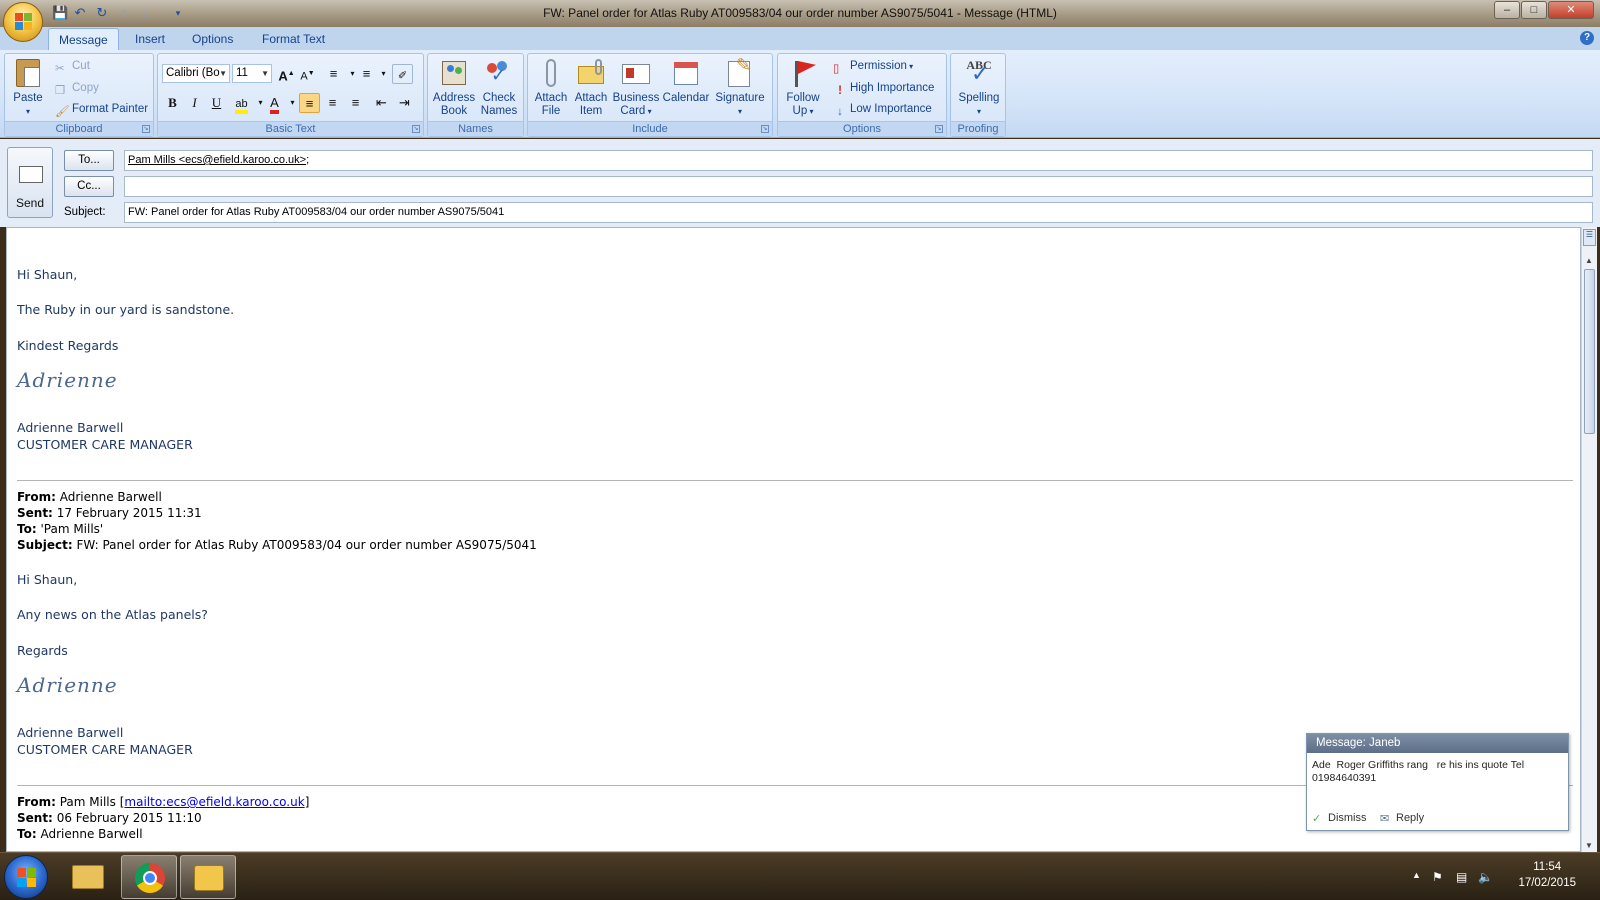  Describe the element at coordinates (882, 109) in the screenshot. I see `low-importance-button: ↓ Low Importance` at that location.